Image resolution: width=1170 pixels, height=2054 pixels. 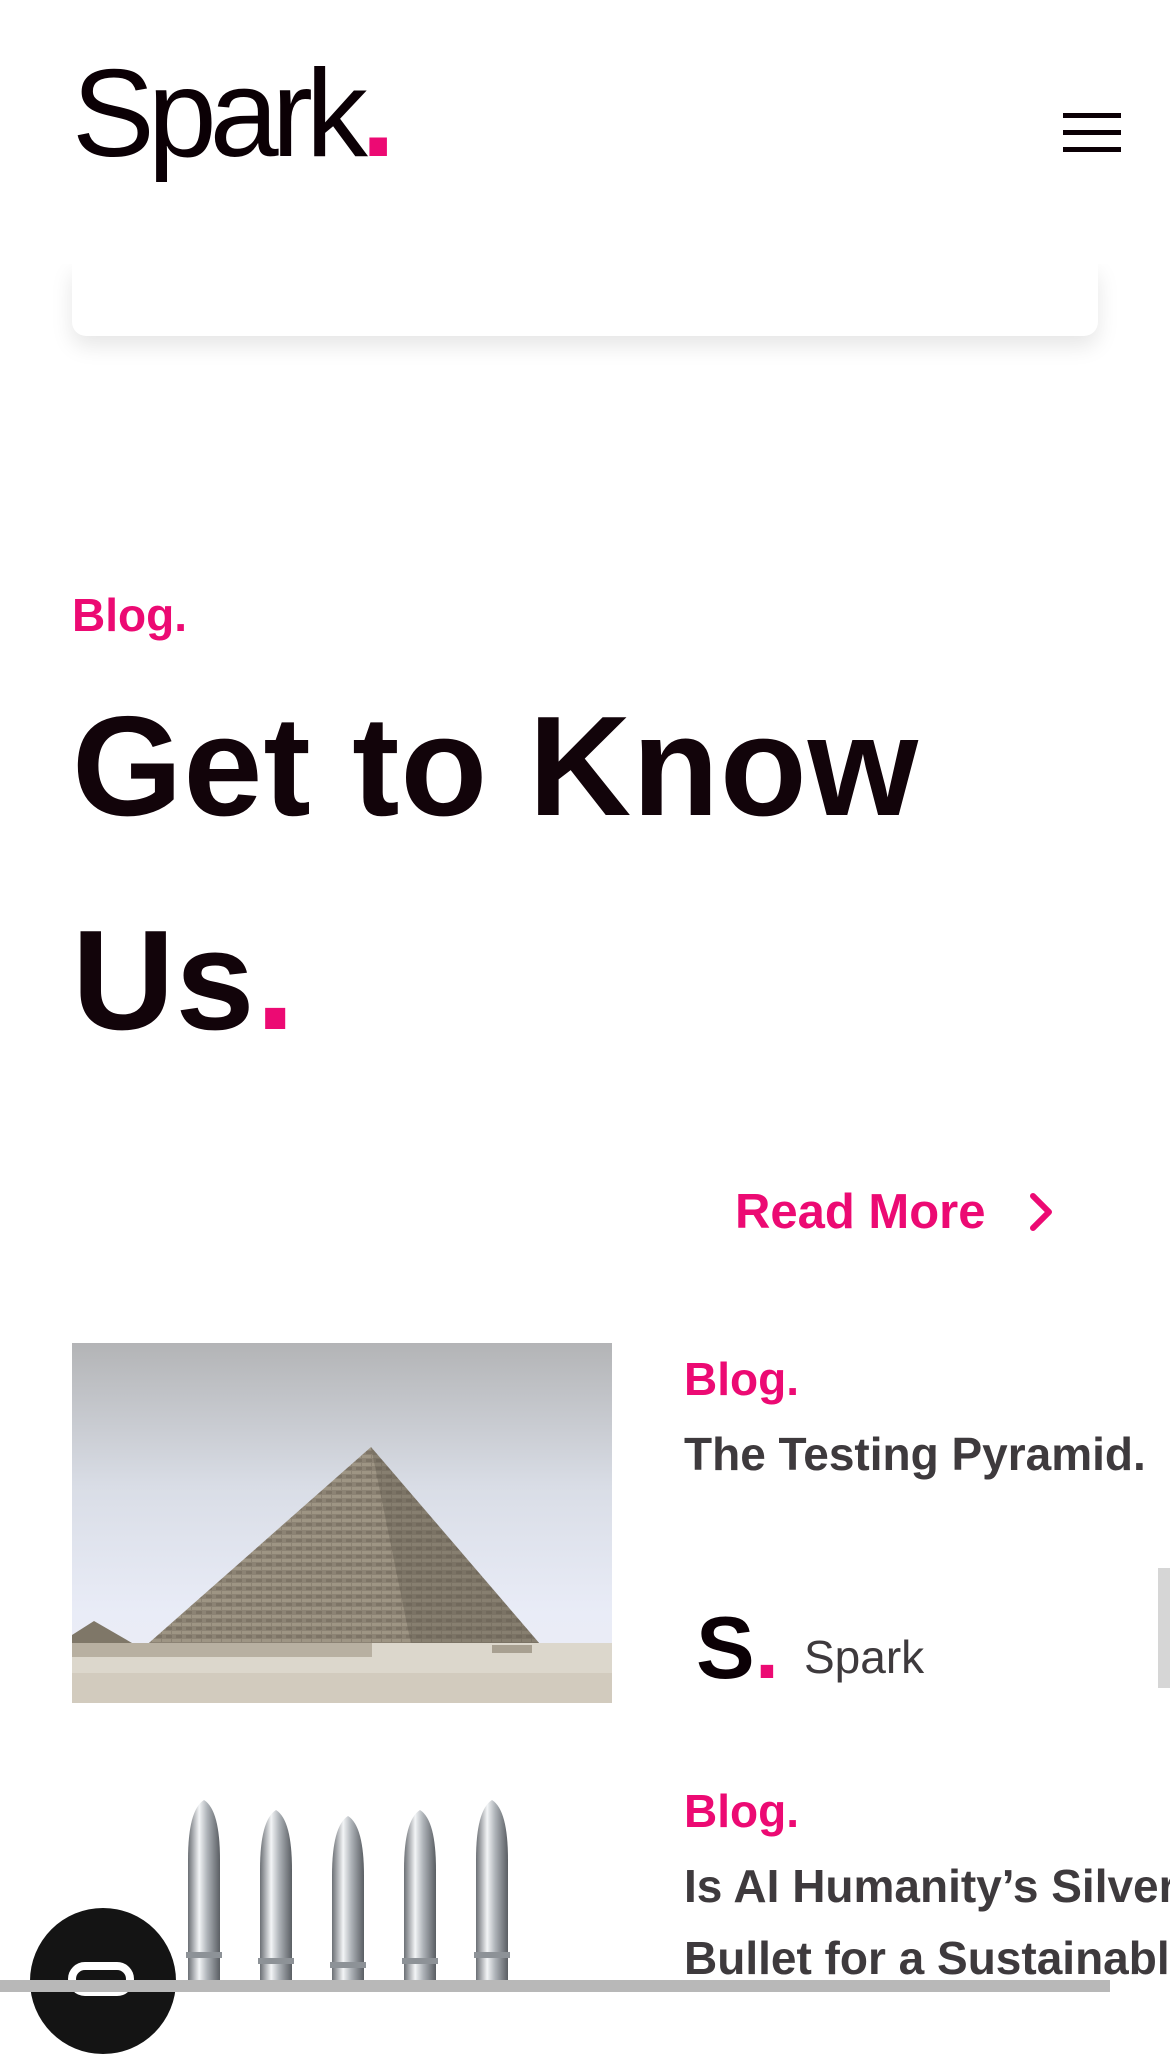 What do you see at coordinates (1164, 1628) in the screenshot?
I see `edge-tab` at bounding box center [1164, 1628].